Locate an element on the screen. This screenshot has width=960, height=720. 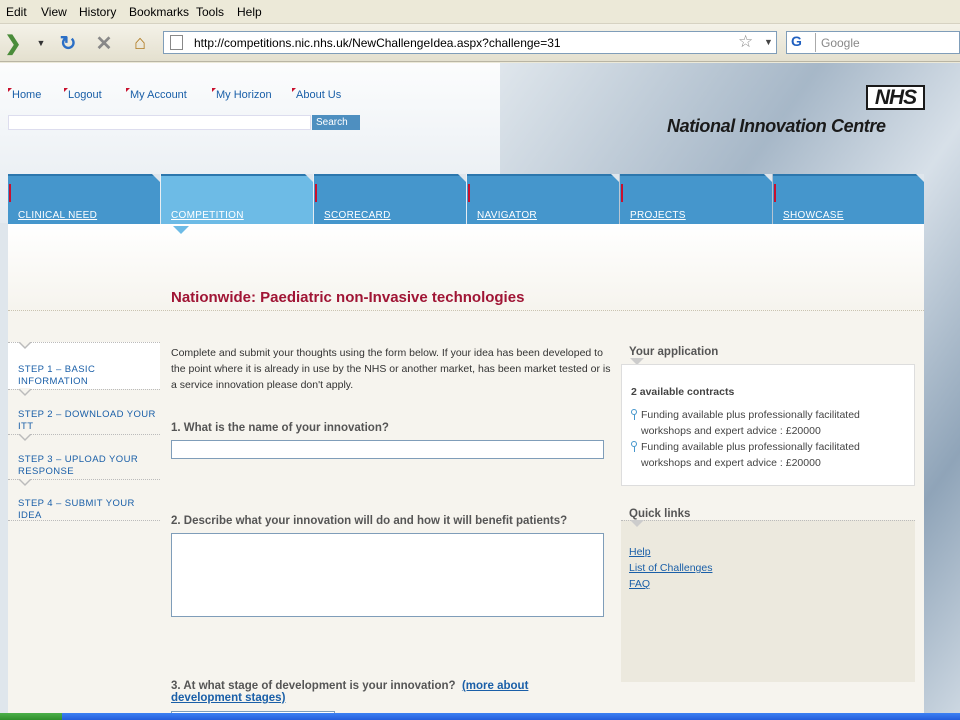
step-4: STEP 4 – SUBMIT YOUR IDEA is located at coordinates (84, 500).